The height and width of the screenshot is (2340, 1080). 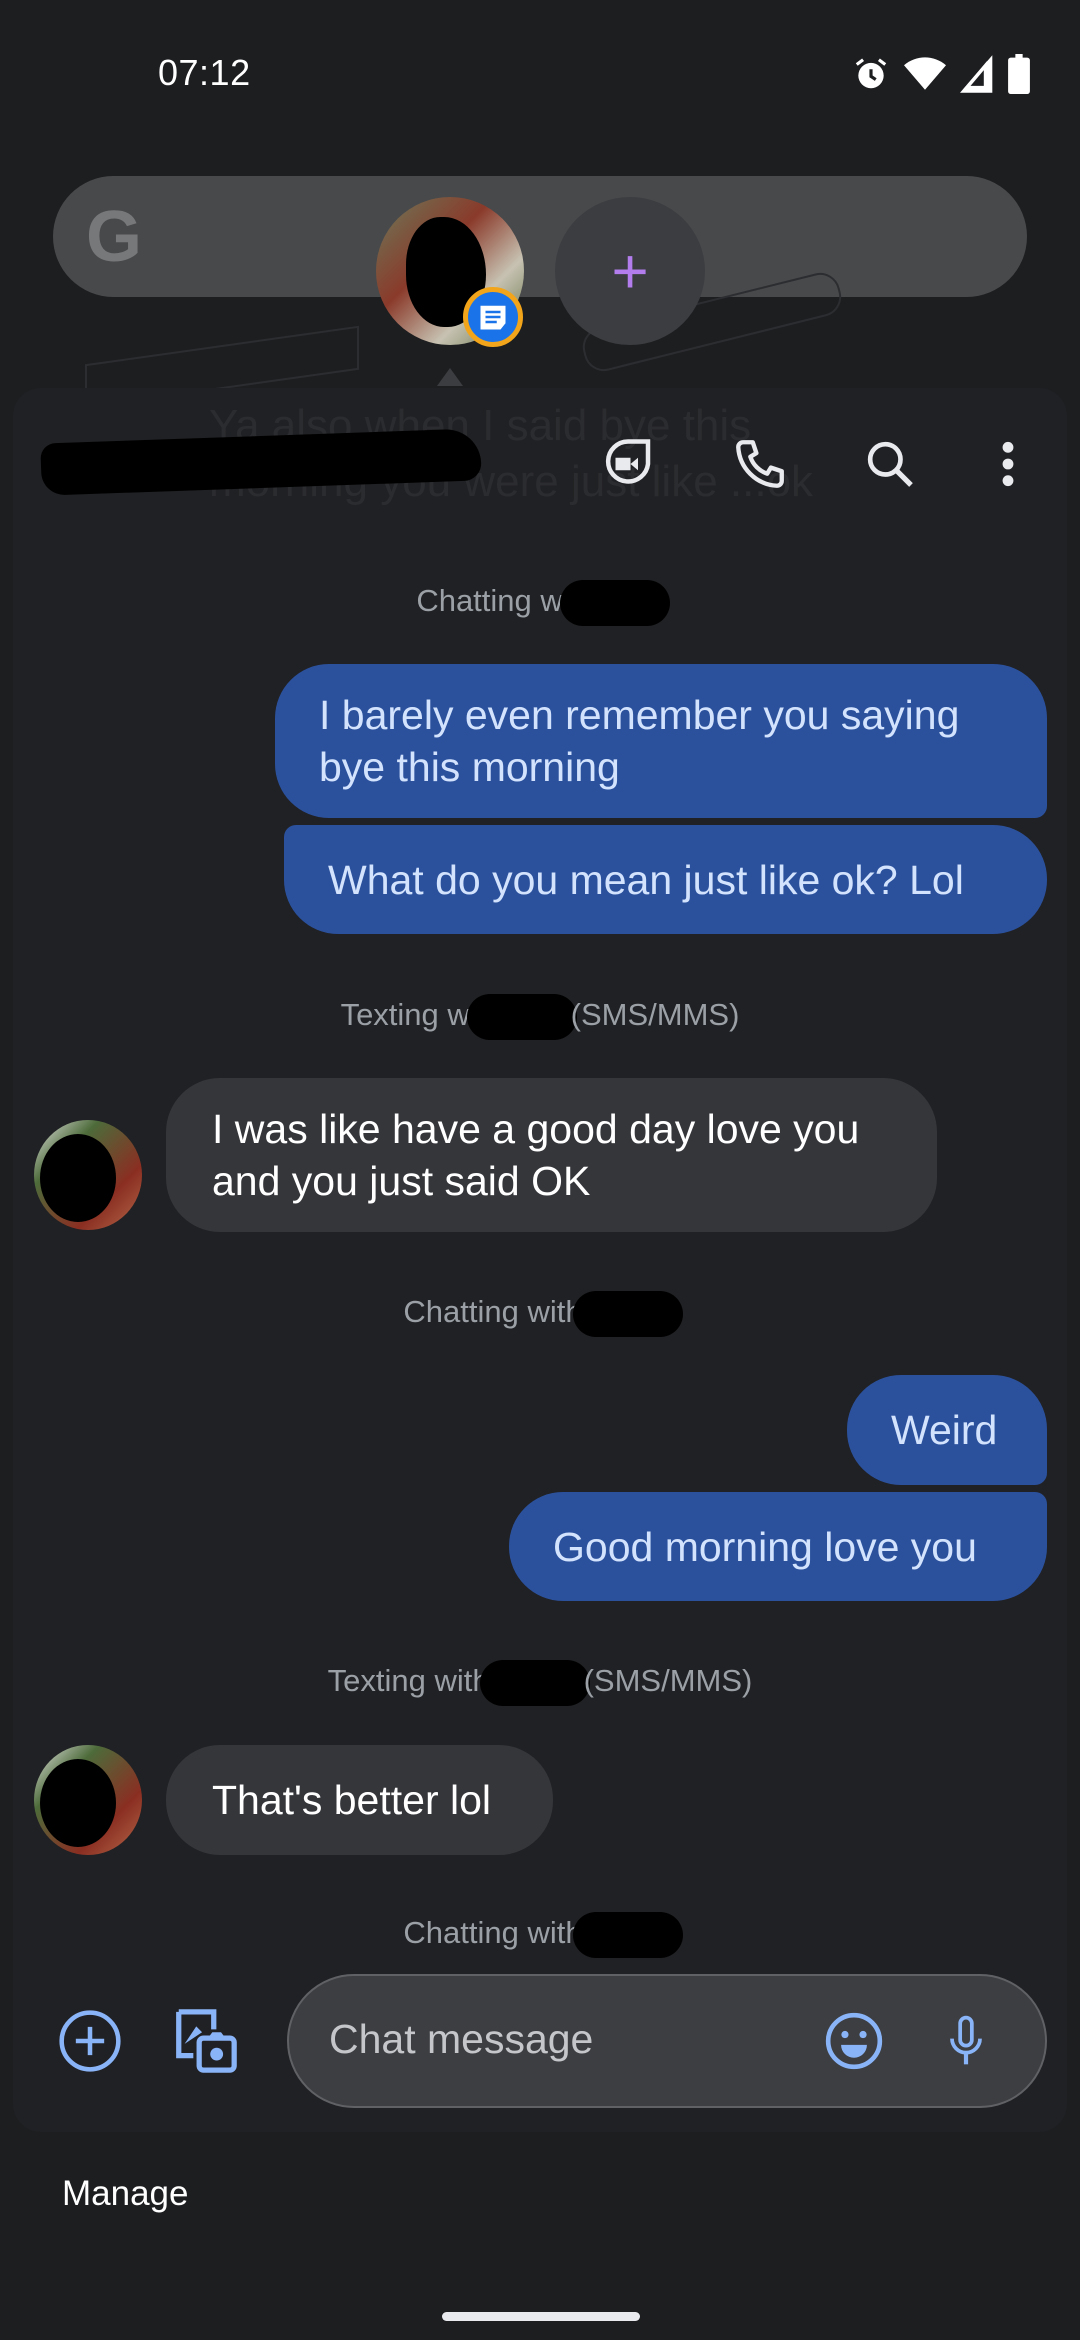 What do you see at coordinates (204, 72) in the screenshot?
I see `status-time: 07:12` at bounding box center [204, 72].